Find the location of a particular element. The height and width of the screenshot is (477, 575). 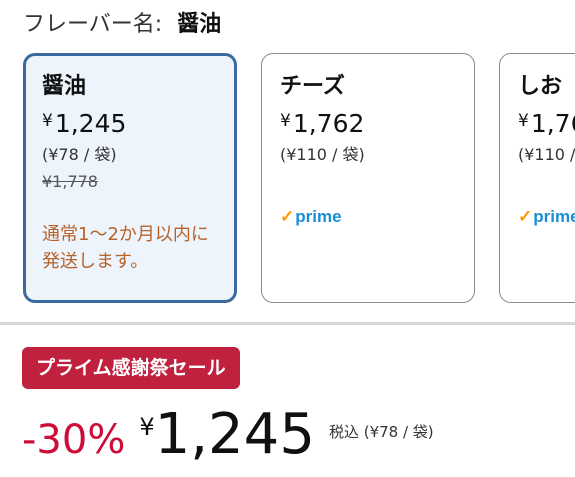

flavor-option-shio: しお ¥1,762 (¥110 / 袋) ✓prime is located at coordinates (537, 178).